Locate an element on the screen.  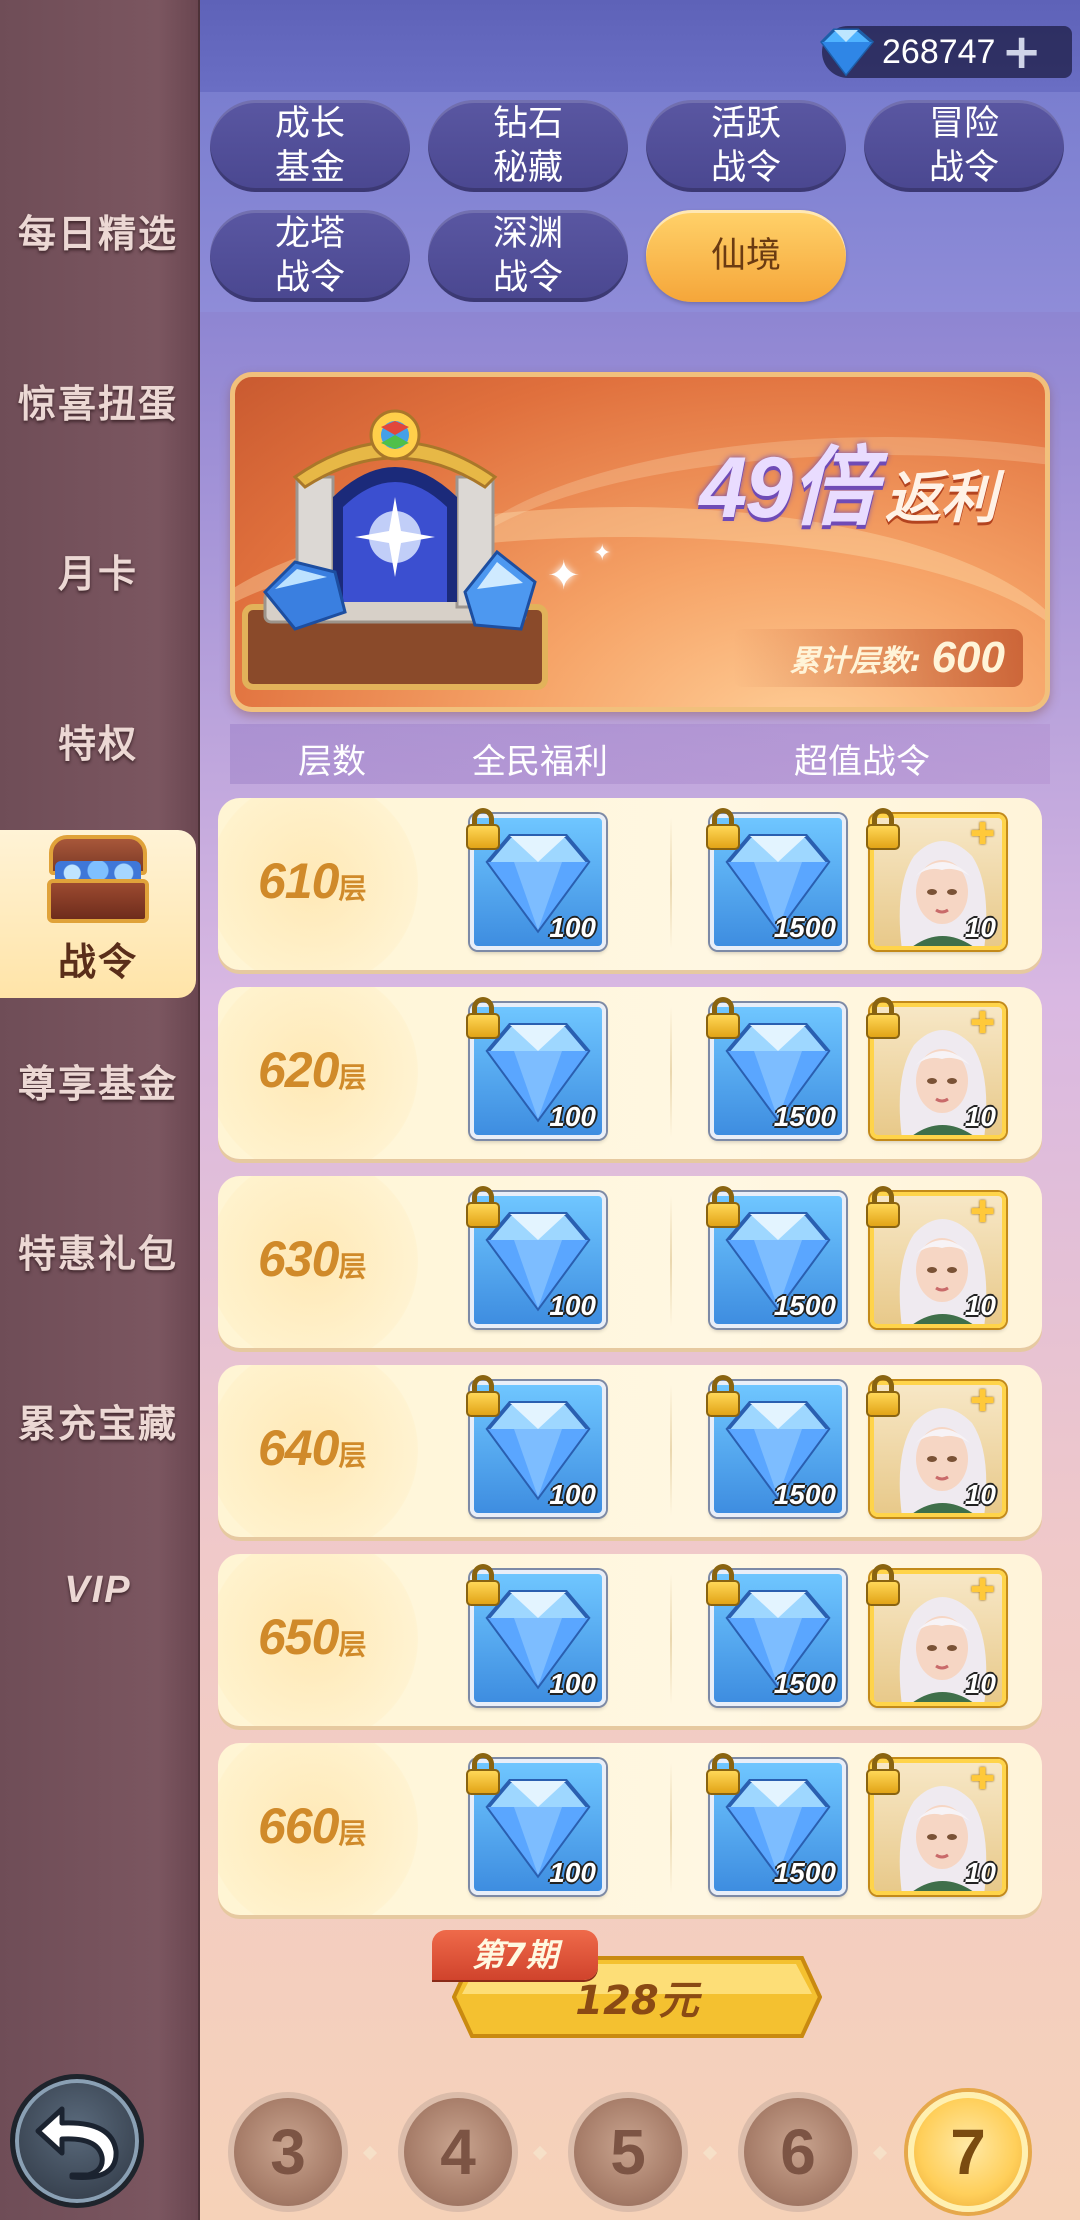
reward-row: 630层 100 1500 ✚ 10 is located at coordinates (630, 1262).